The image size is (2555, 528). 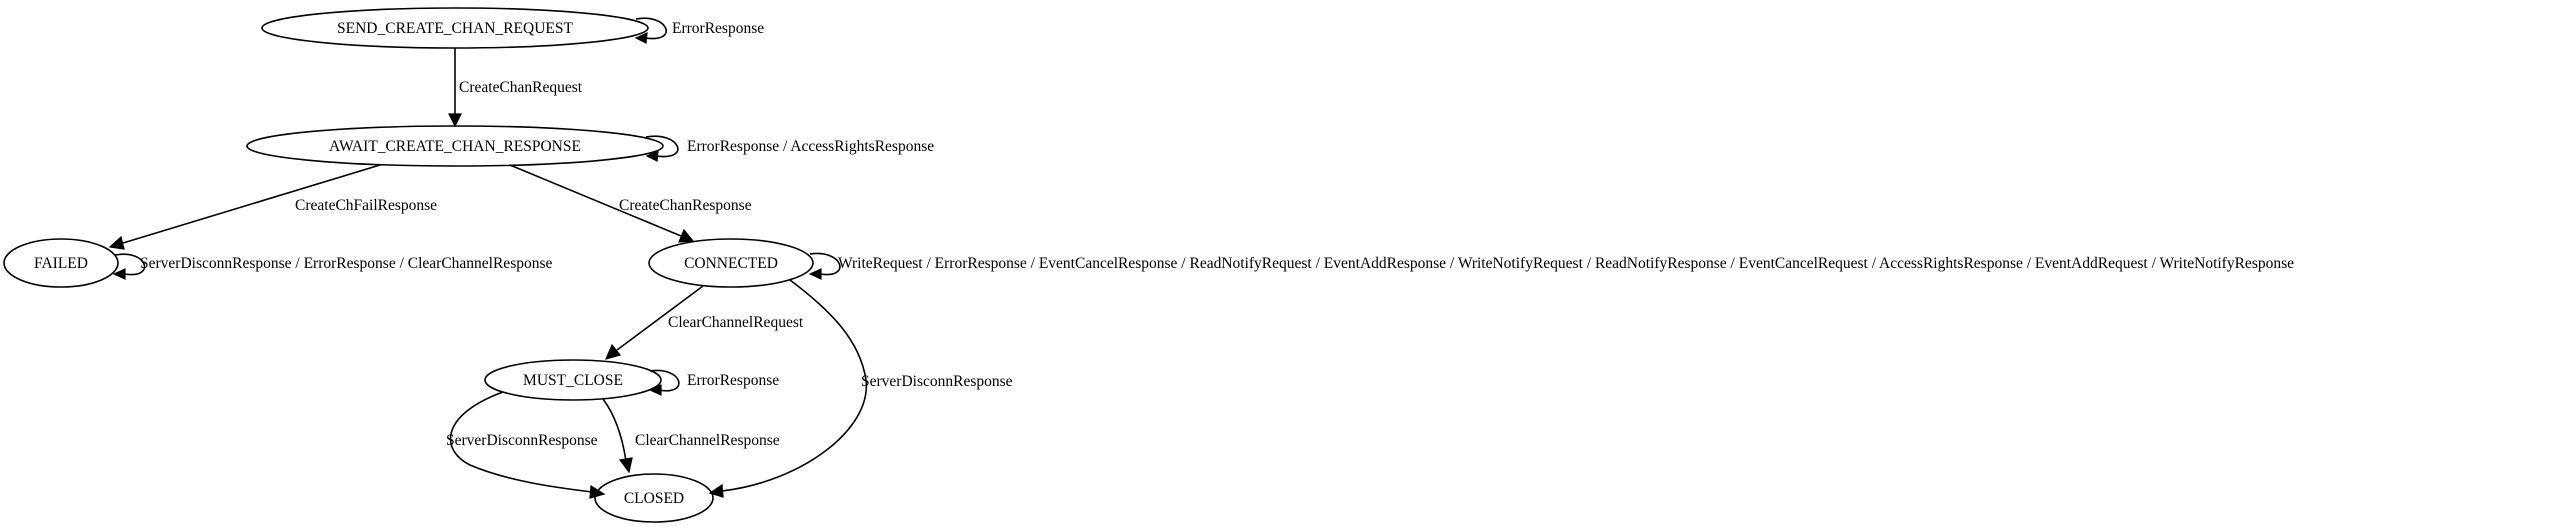 I want to click on edge-await-to-failed: CreateChFailResponse, so click(x=272, y=207).